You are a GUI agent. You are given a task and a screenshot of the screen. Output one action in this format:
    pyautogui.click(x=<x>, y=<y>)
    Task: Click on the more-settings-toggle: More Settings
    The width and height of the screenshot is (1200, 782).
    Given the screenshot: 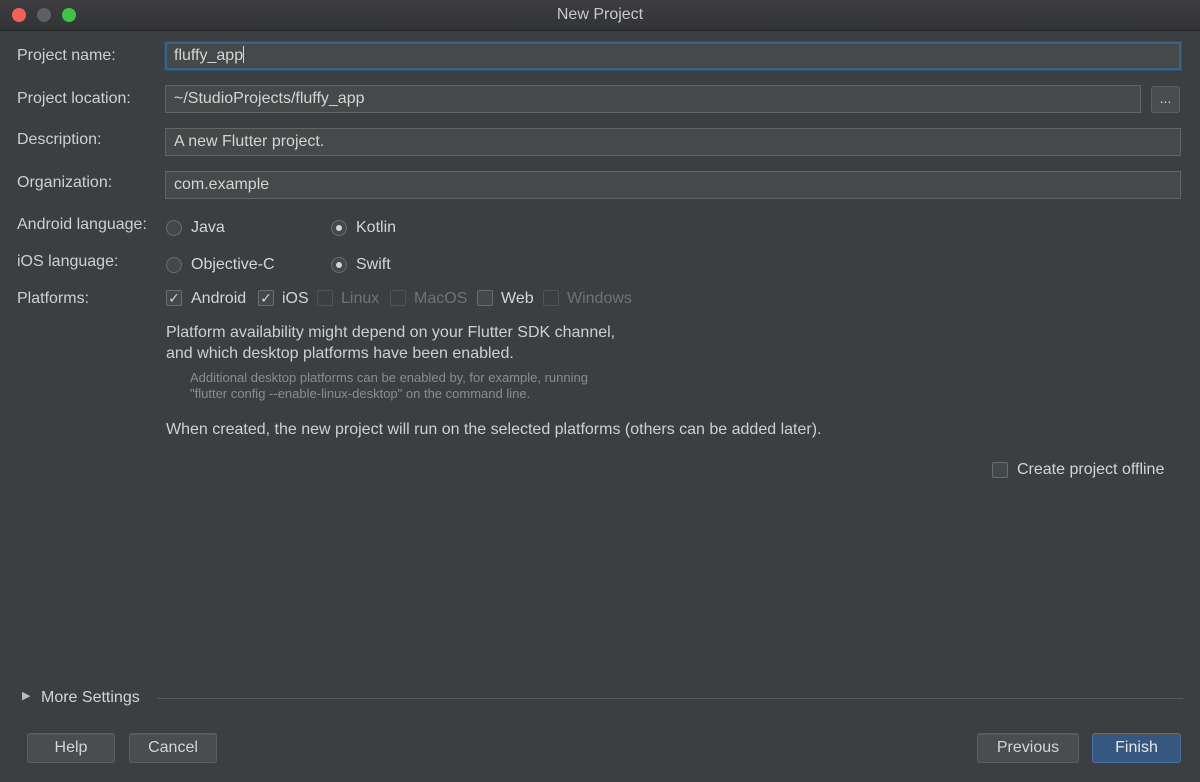 What is the action you would take?
    pyautogui.click(x=90, y=698)
    